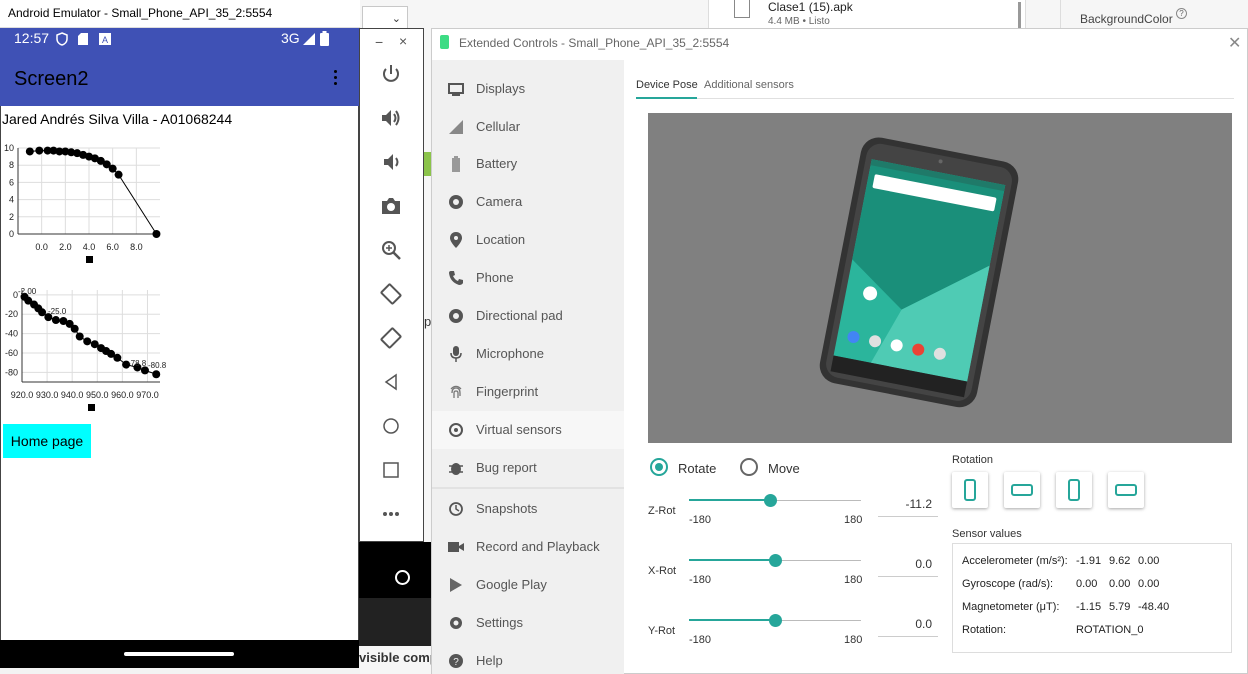 This screenshot has width=1248, height=674. Describe the element at coordinates (72, 395) in the screenshot. I see `x-tick-label: 940.0` at that location.